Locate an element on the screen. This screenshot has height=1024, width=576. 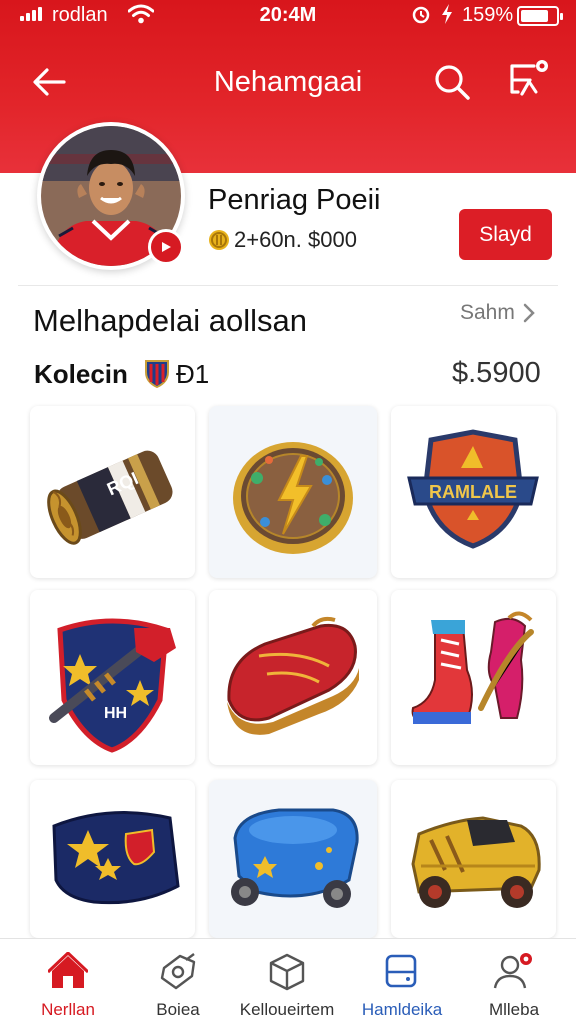
tag-icon is located at coordinates (178, 971).